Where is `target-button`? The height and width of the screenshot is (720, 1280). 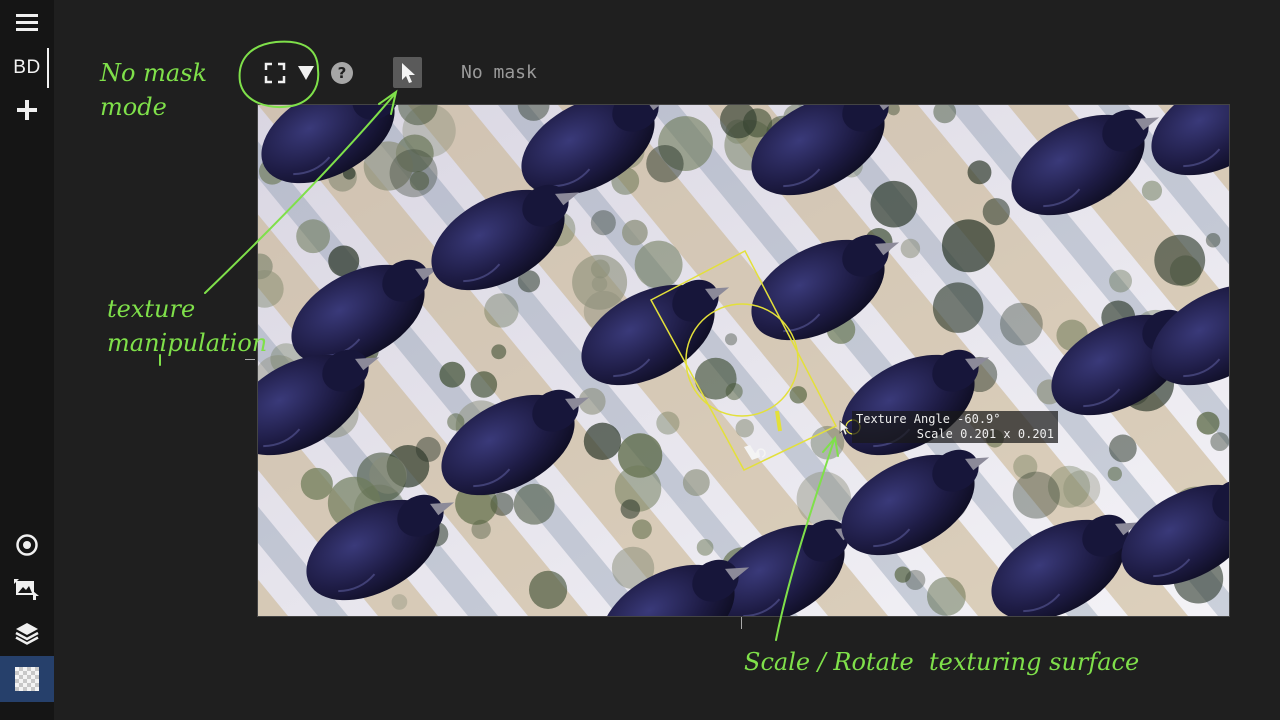 target-button is located at coordinates (27, 545).